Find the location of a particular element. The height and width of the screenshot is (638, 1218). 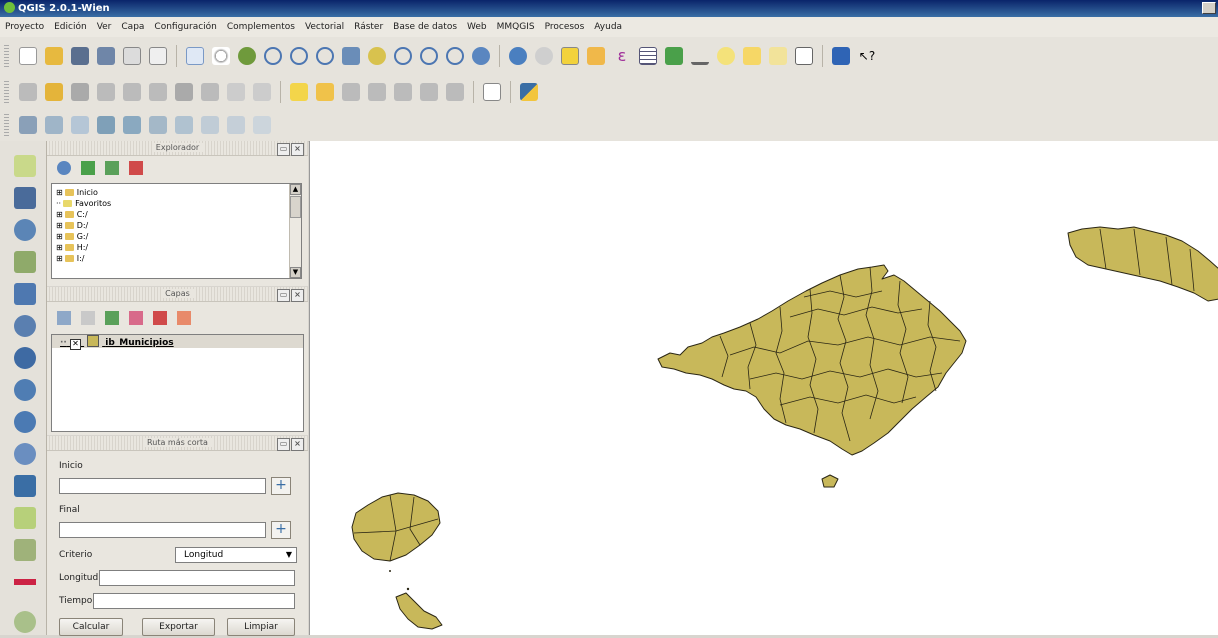

deselect-features-icon is located at coordinates (596, 56).